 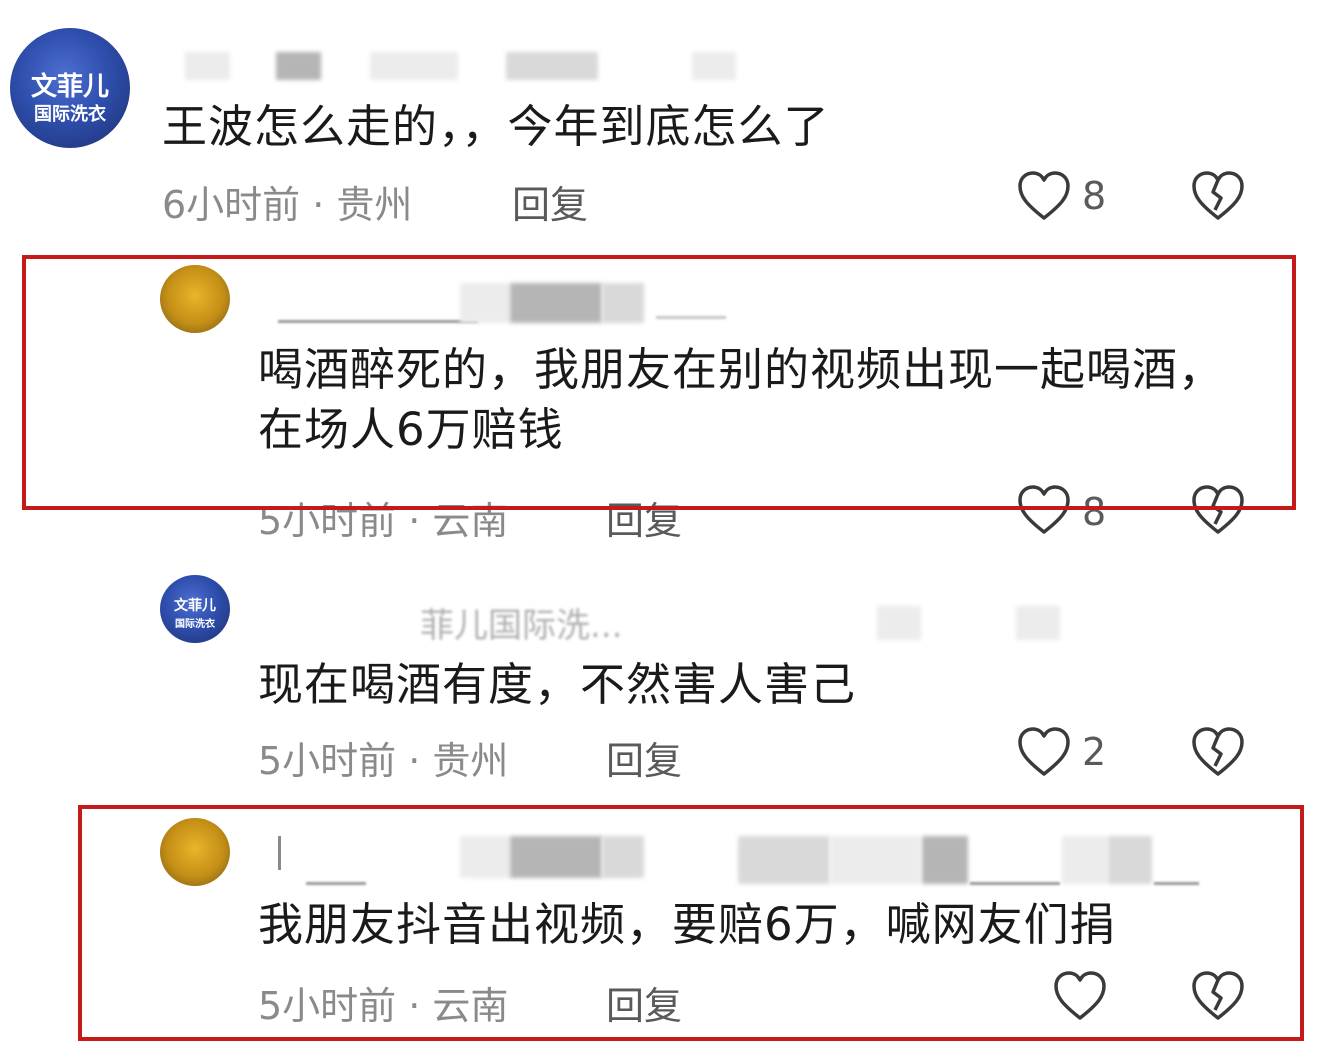 I want to click on comment-meta: 6小时前 · 贵州, so click(x=287, y=205).